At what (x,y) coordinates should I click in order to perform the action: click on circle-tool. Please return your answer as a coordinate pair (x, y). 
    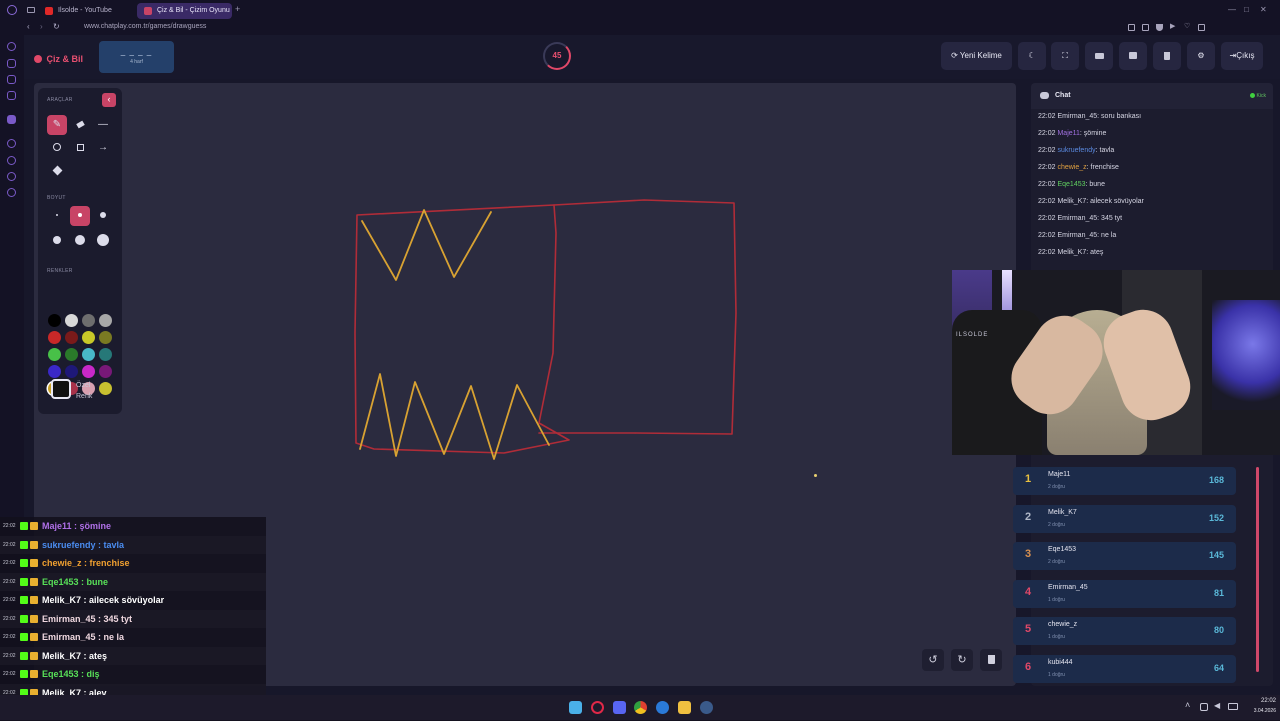
    Looking at the image, I should click on (57, 148).